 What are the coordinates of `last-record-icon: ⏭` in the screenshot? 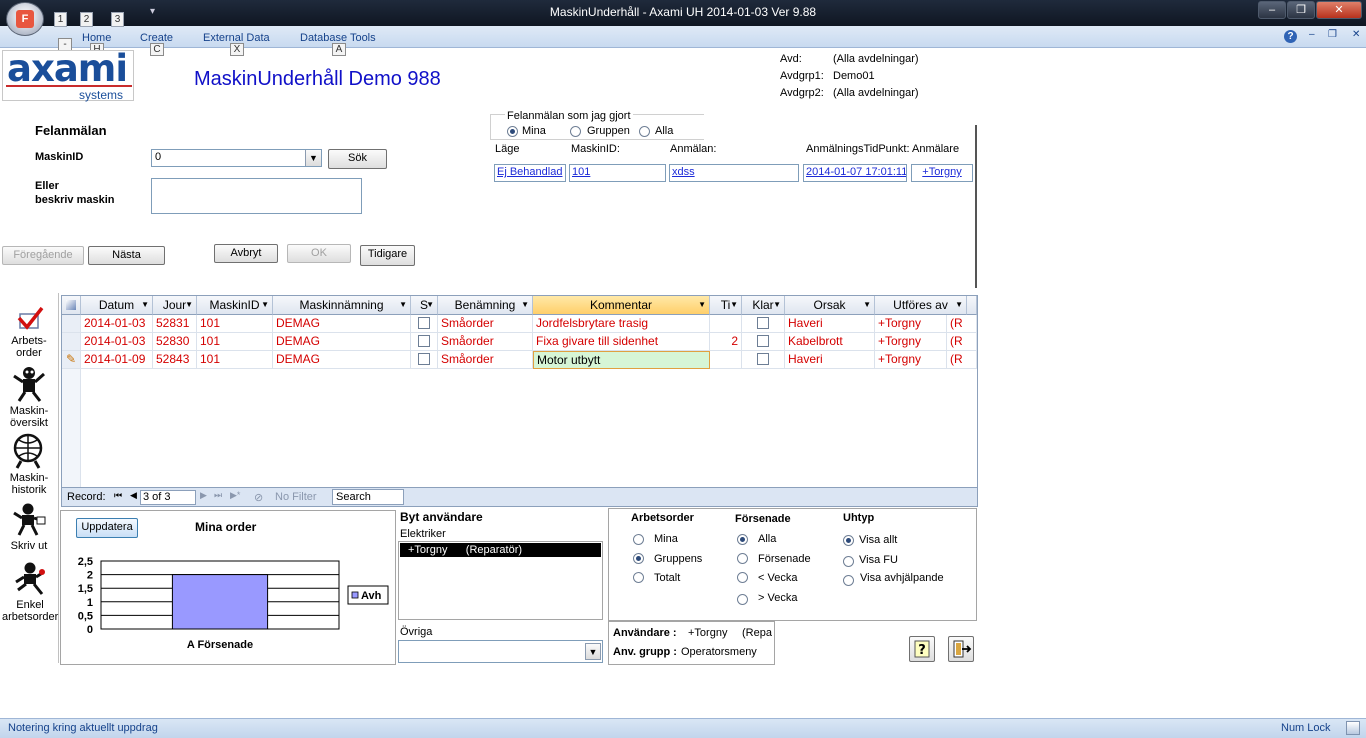 It's located at (218, 495).